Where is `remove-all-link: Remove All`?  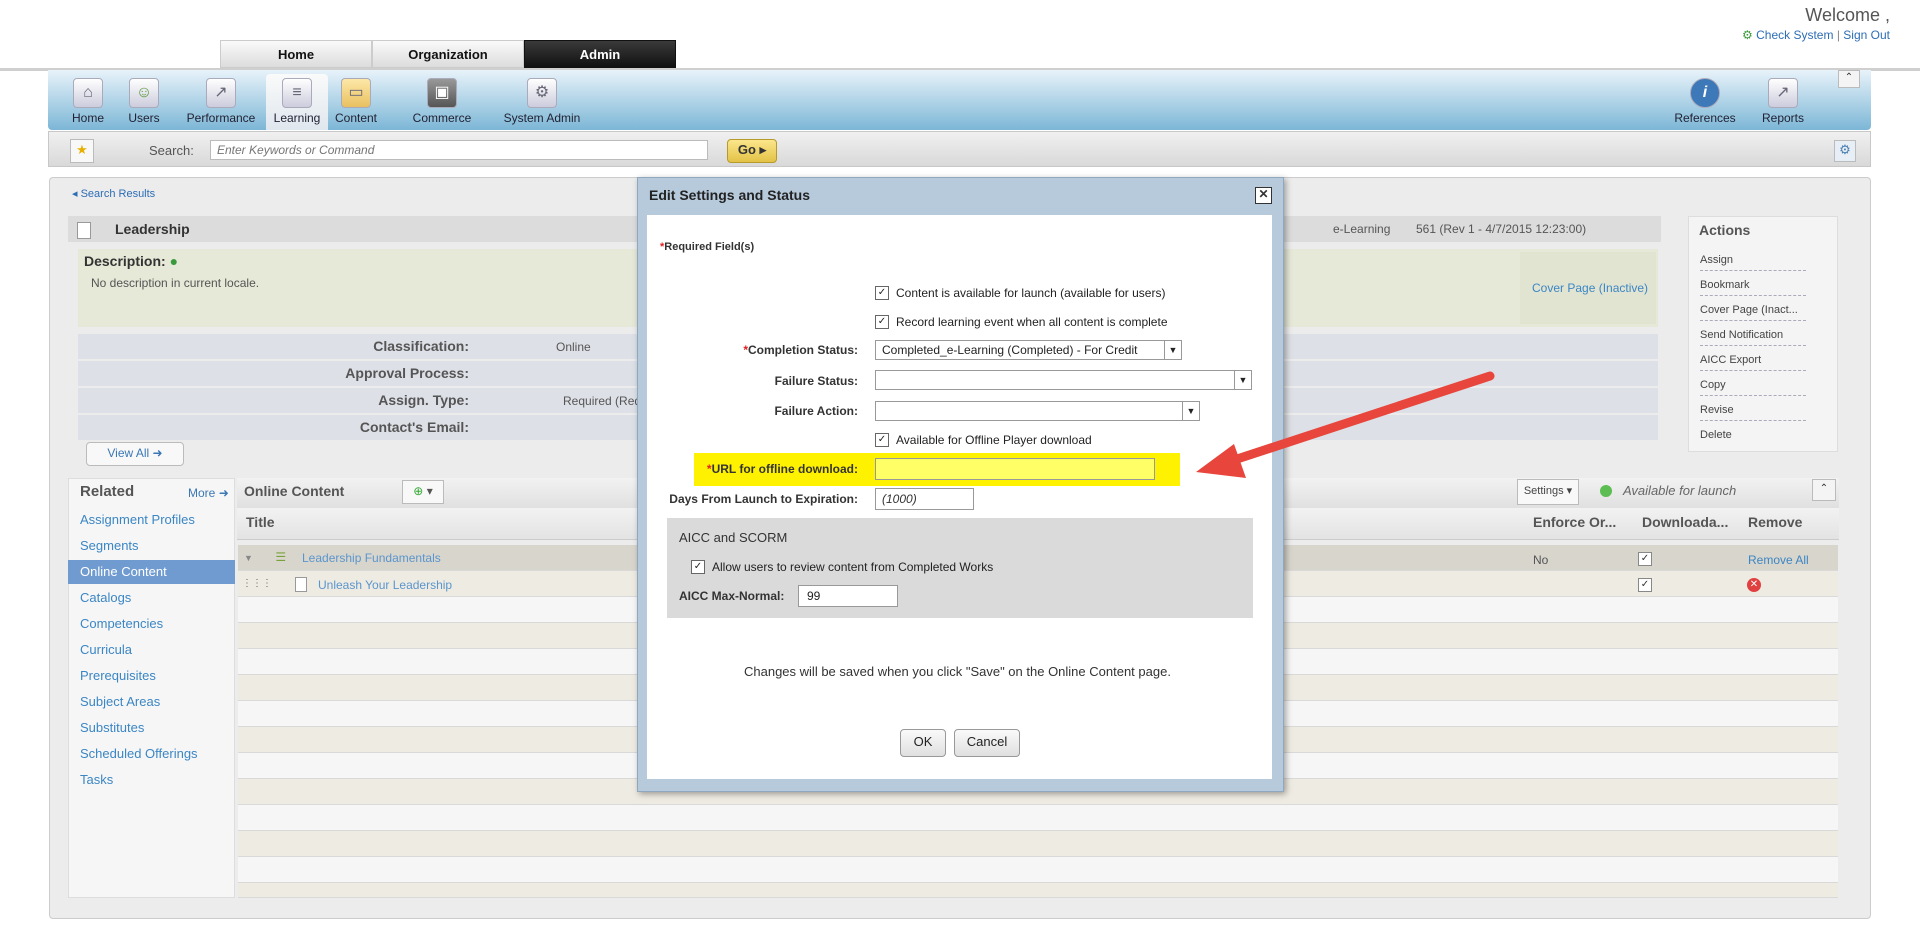 remove-all-link: Remove All is located at coordinates (1778, 560).